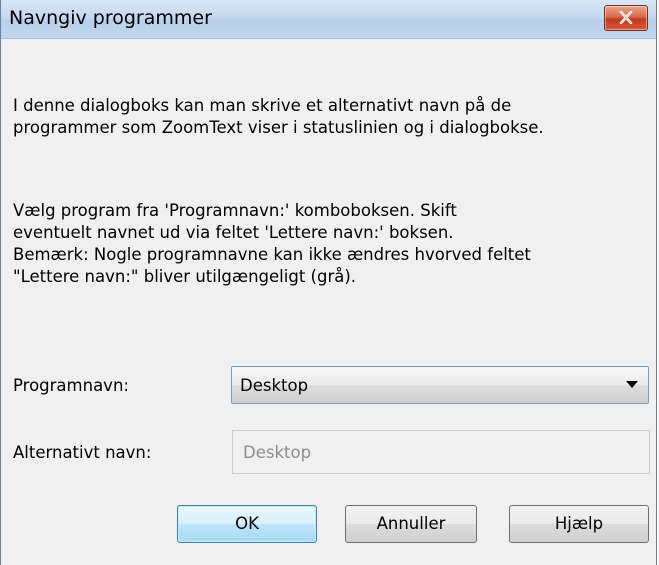 The height and width of the screenshot is (565, 659). What do you see at coordinates (277, 452) in the screenshot?
I see `alternative-name-value: Desktop` at bounding box center [277, 452].